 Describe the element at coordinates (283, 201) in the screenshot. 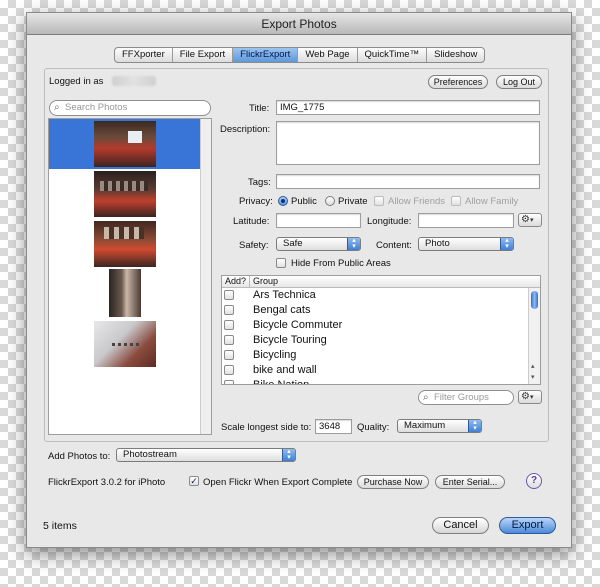

I see `privacy-public-radio` at that location.